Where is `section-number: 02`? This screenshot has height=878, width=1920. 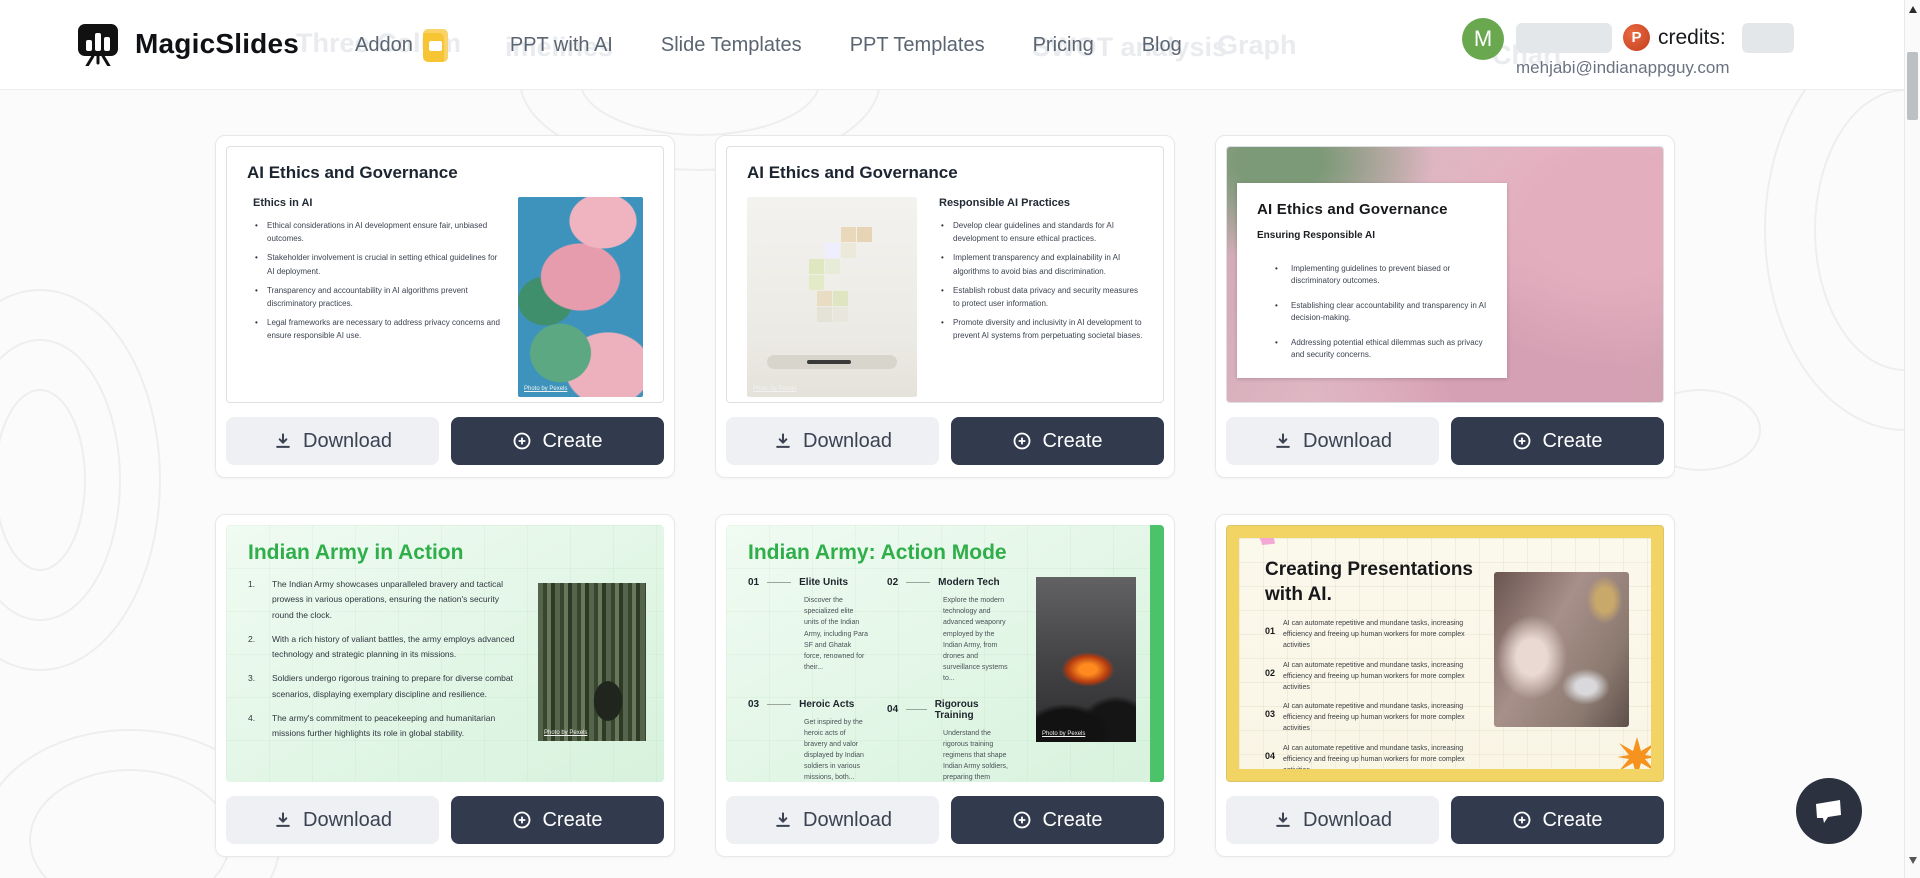 section-number: 02 is located at coordinates (893, 582).